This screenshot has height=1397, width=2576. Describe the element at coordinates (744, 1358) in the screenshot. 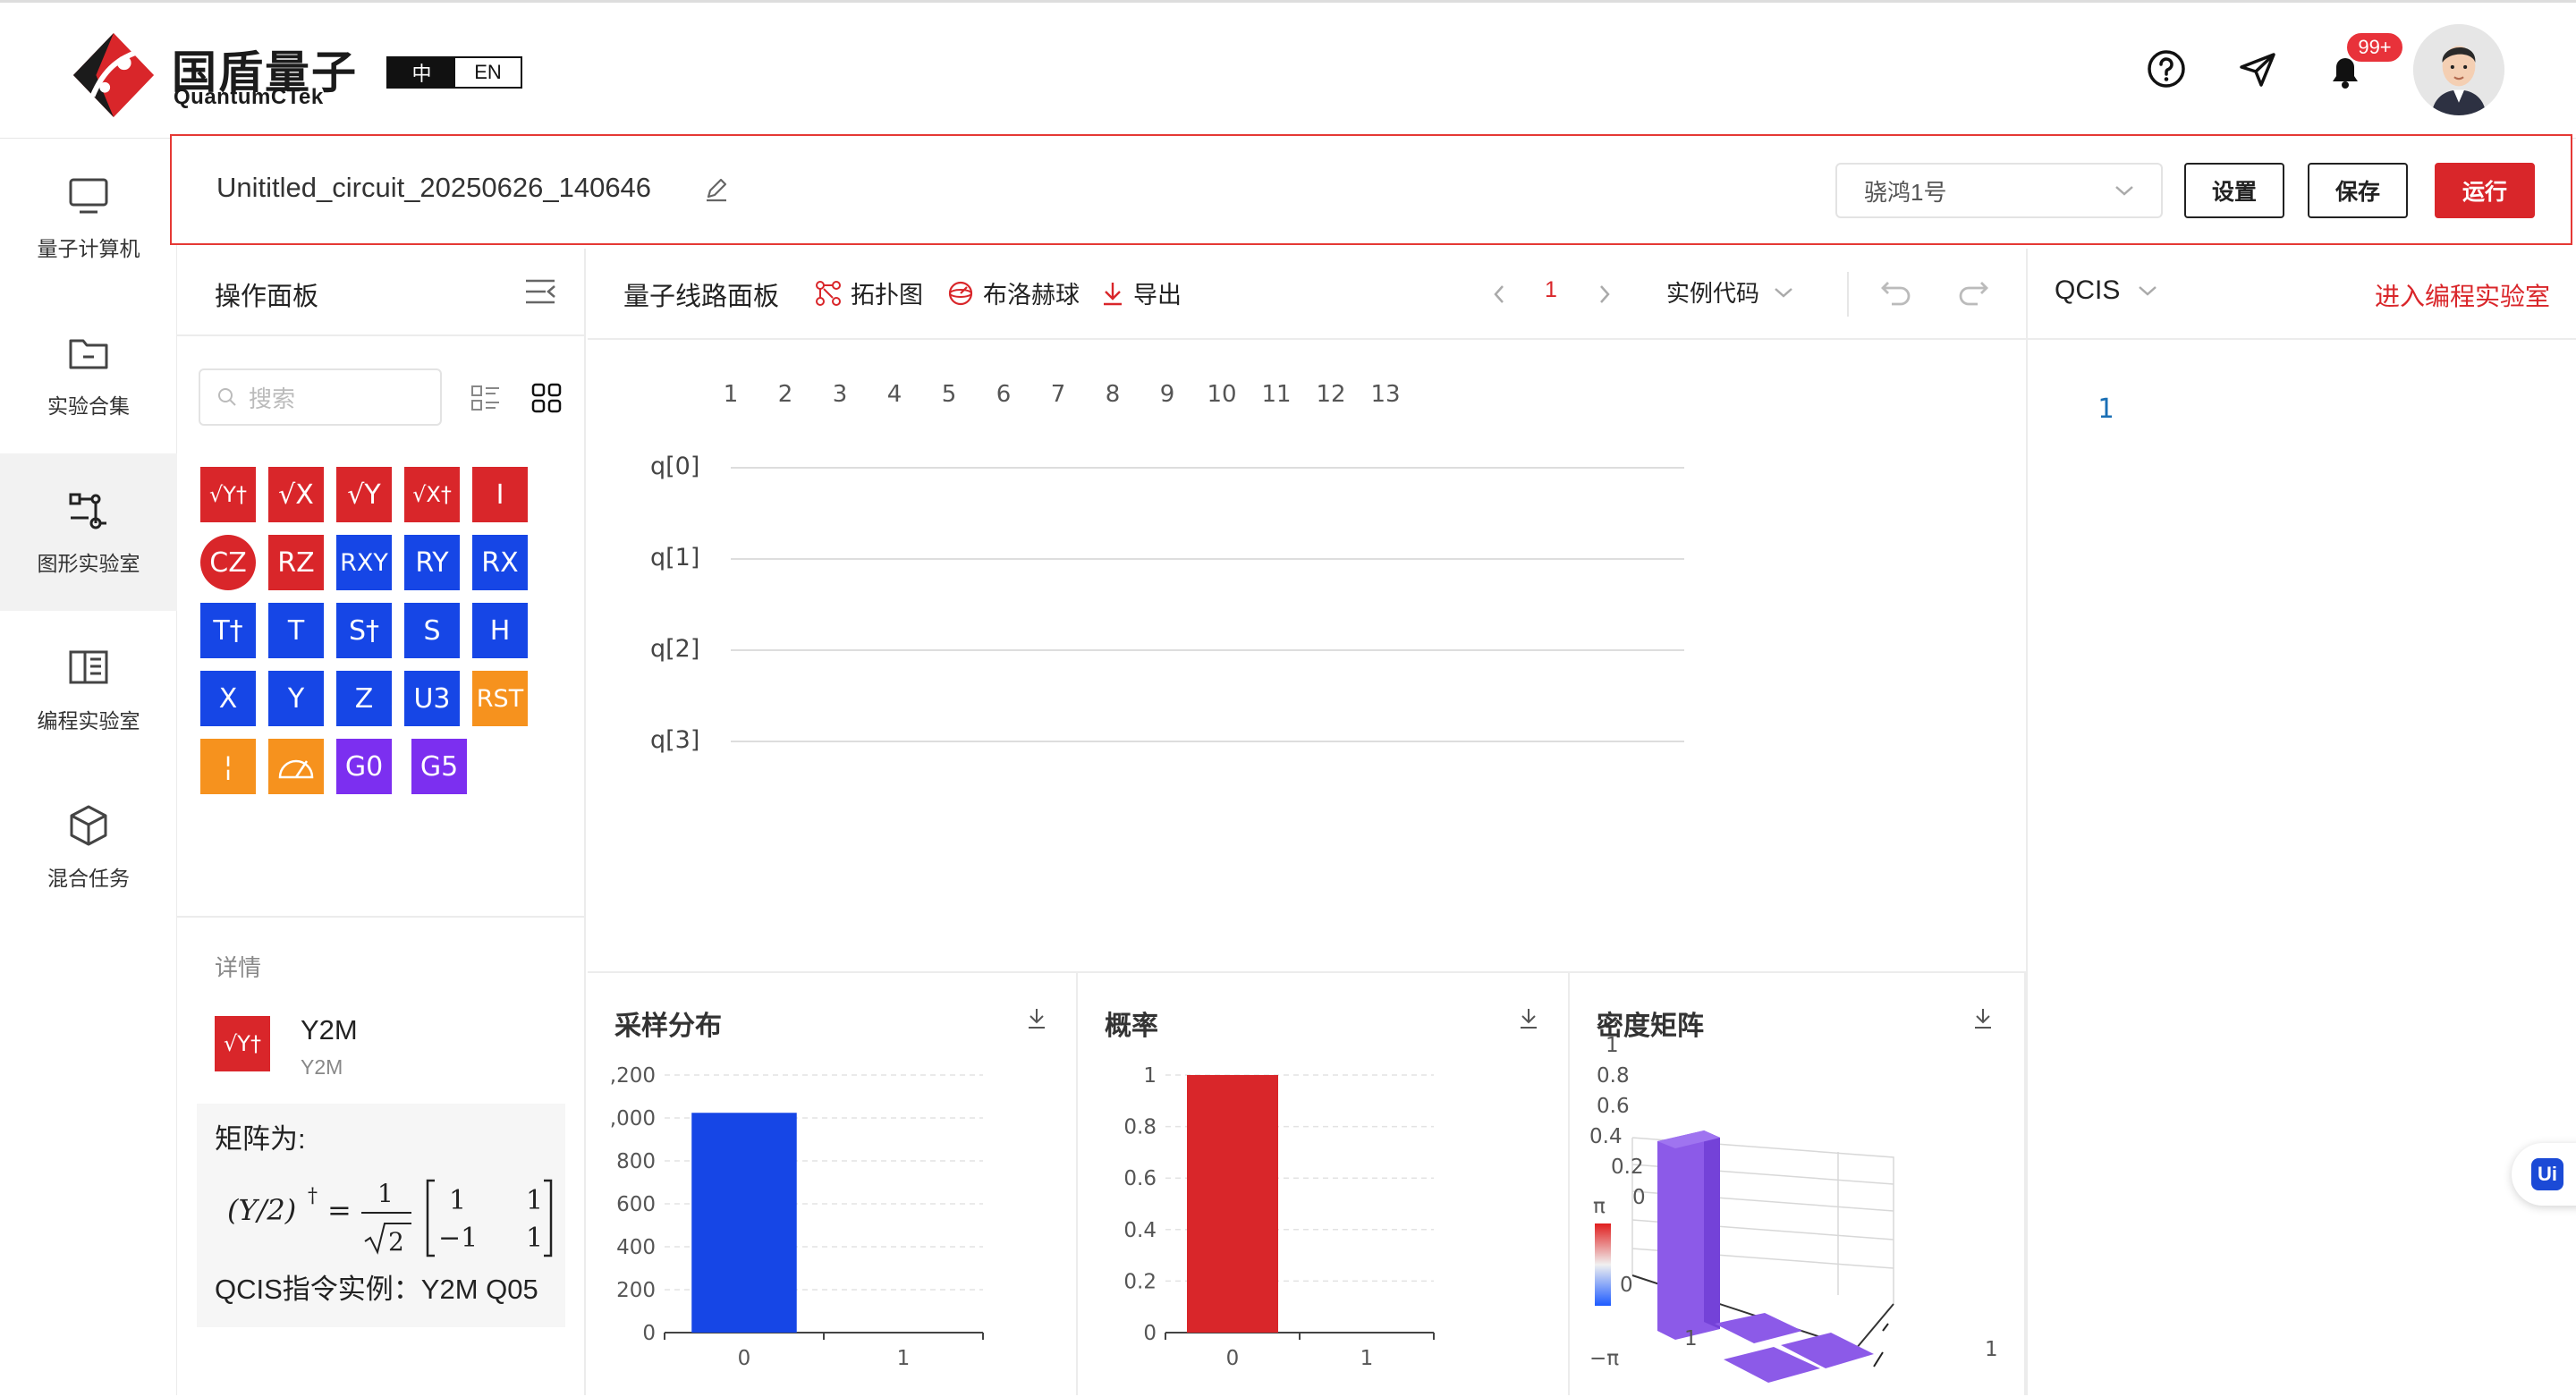

I see `x-tick-label: 0` at that location.